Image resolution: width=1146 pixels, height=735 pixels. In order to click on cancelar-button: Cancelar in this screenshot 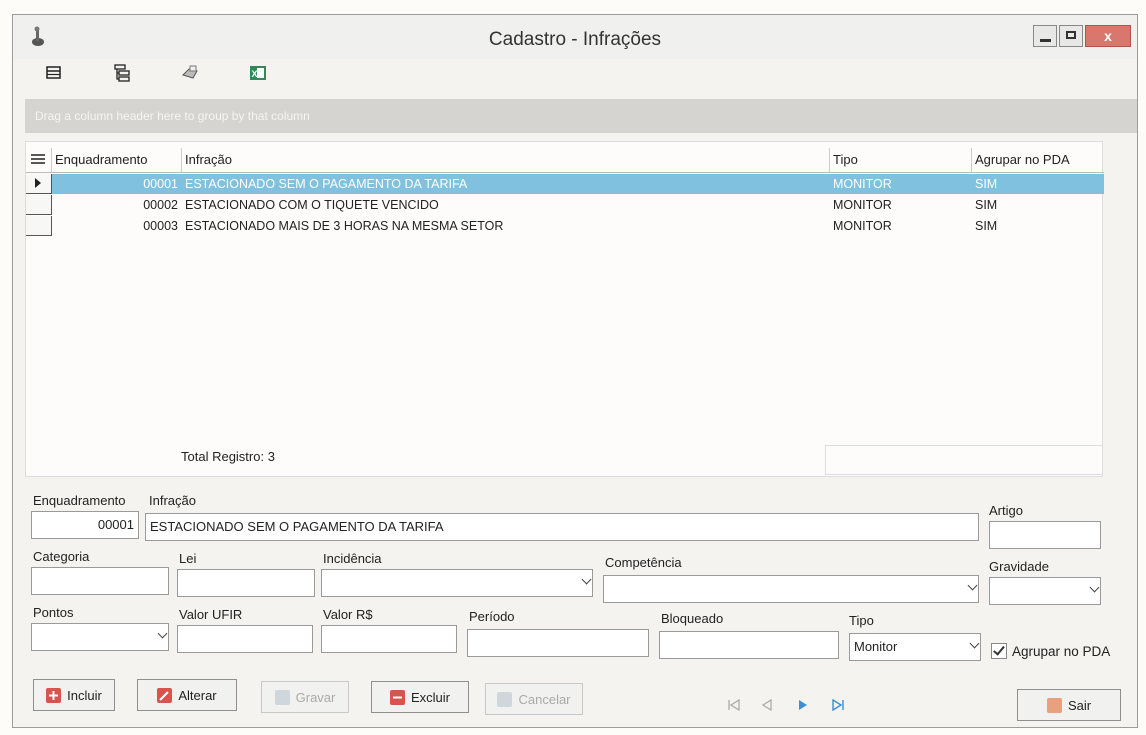, I will do `click(534, 699)`.